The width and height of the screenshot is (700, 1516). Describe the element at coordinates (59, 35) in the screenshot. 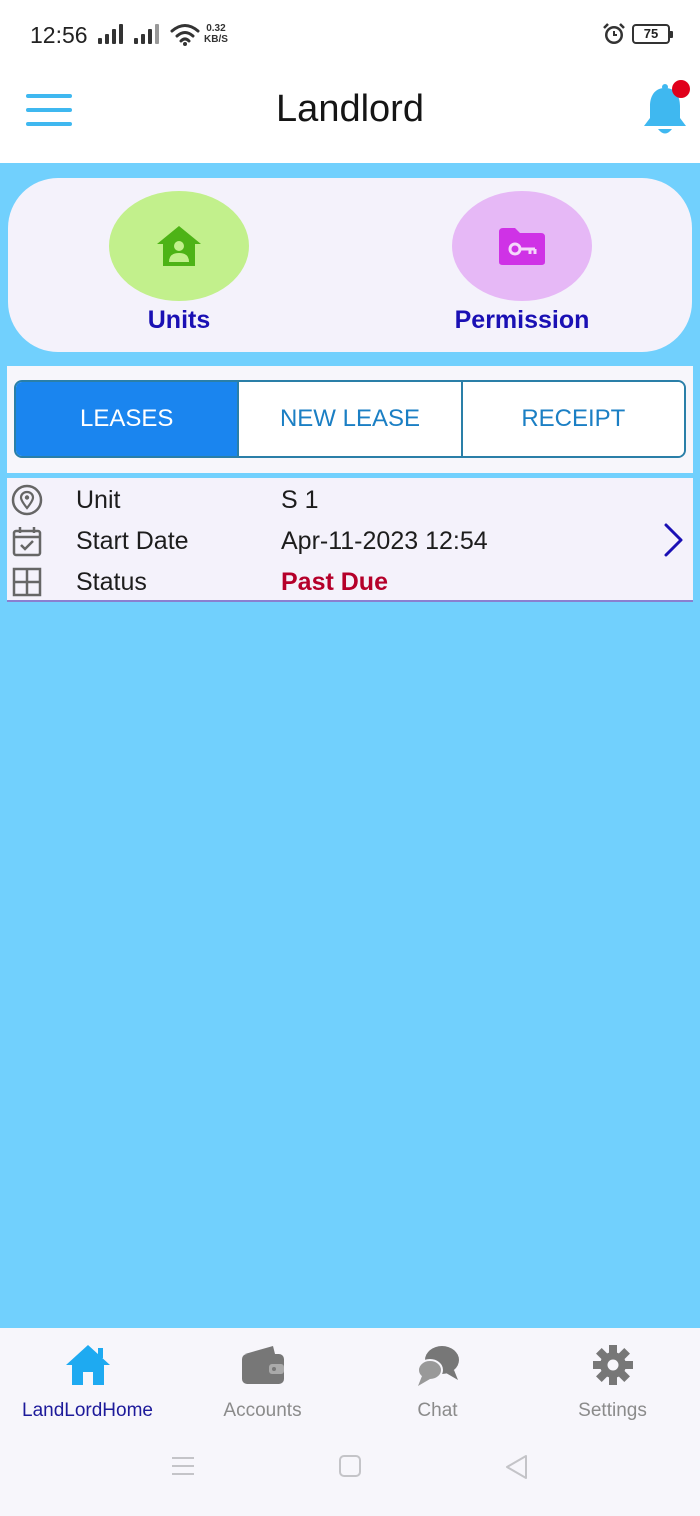

I see `status-time: 12:56` at that location.